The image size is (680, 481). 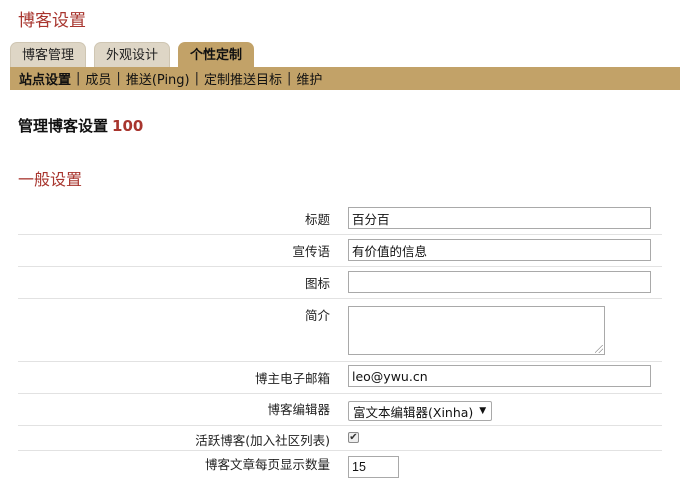 I want to click on tab-blog-management: 博客管理, so click(x=48, y=54).